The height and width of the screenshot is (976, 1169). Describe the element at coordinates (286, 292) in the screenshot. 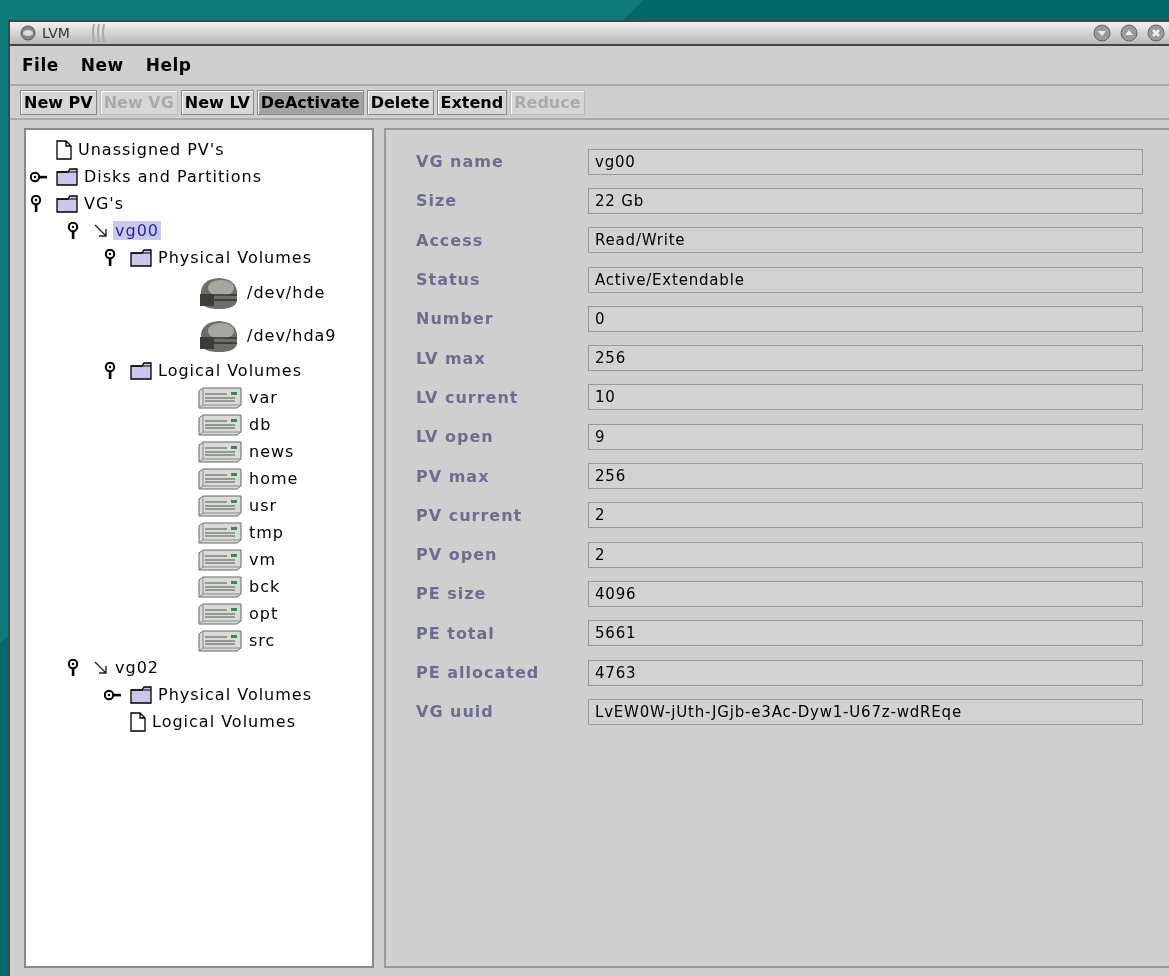

I see `tree-item: /dev/hde` at that location.